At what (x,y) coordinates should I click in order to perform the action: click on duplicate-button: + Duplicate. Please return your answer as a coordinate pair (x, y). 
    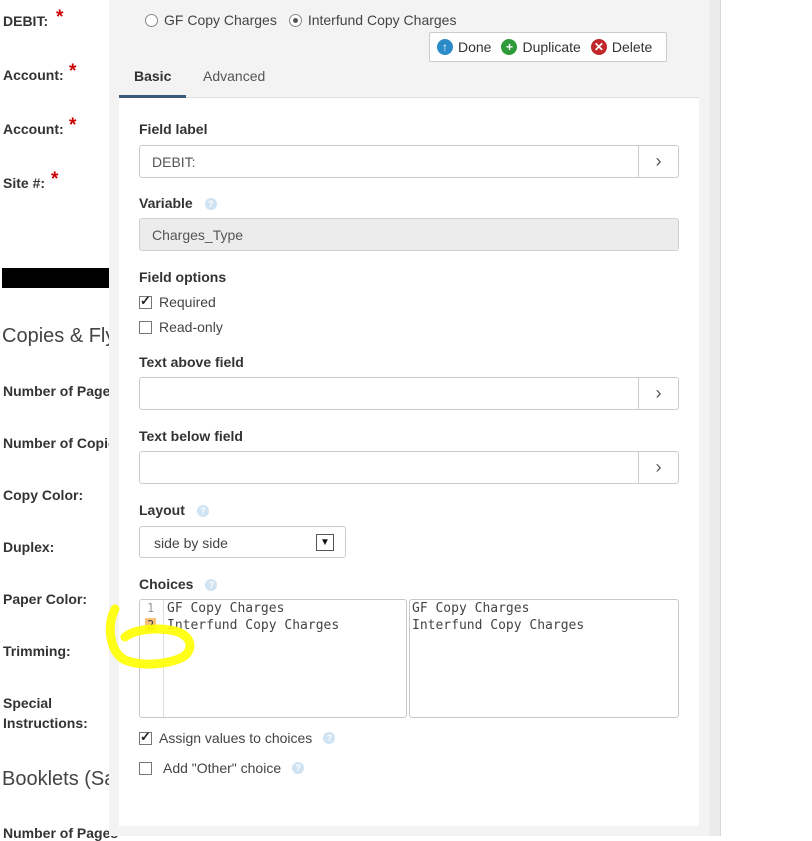
    Looking at the image, I should click on (541, 47).